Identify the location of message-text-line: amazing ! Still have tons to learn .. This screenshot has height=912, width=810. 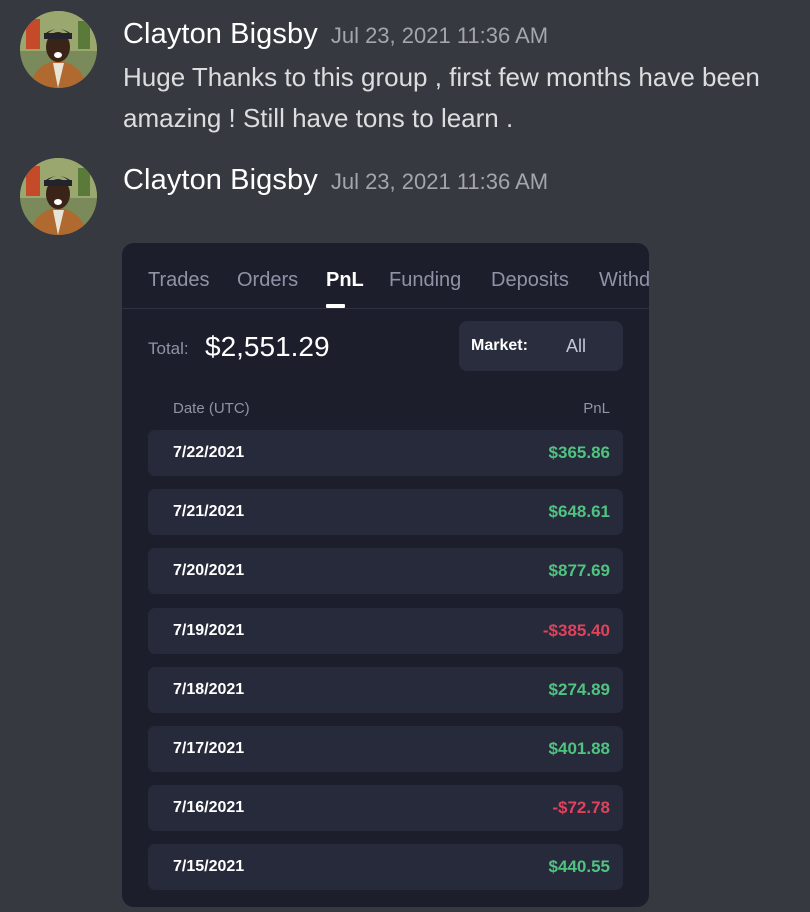
(318, 118).